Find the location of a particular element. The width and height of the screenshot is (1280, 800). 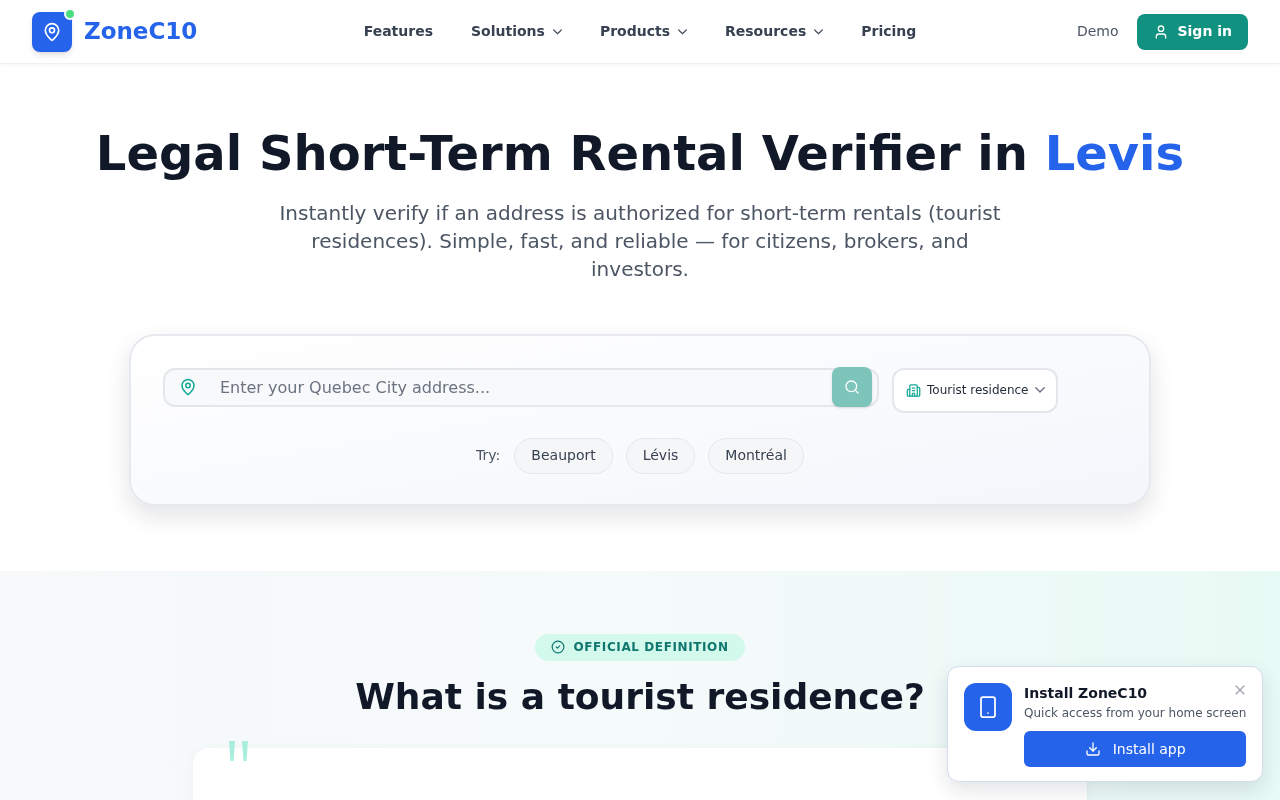

hero-subtitle: Instantly verify if an address is authorized for short-term rentals (tourist residences). Simple, fast, and reliable — for citizens, brokers, and investors. is located at coordinates (640, 241).